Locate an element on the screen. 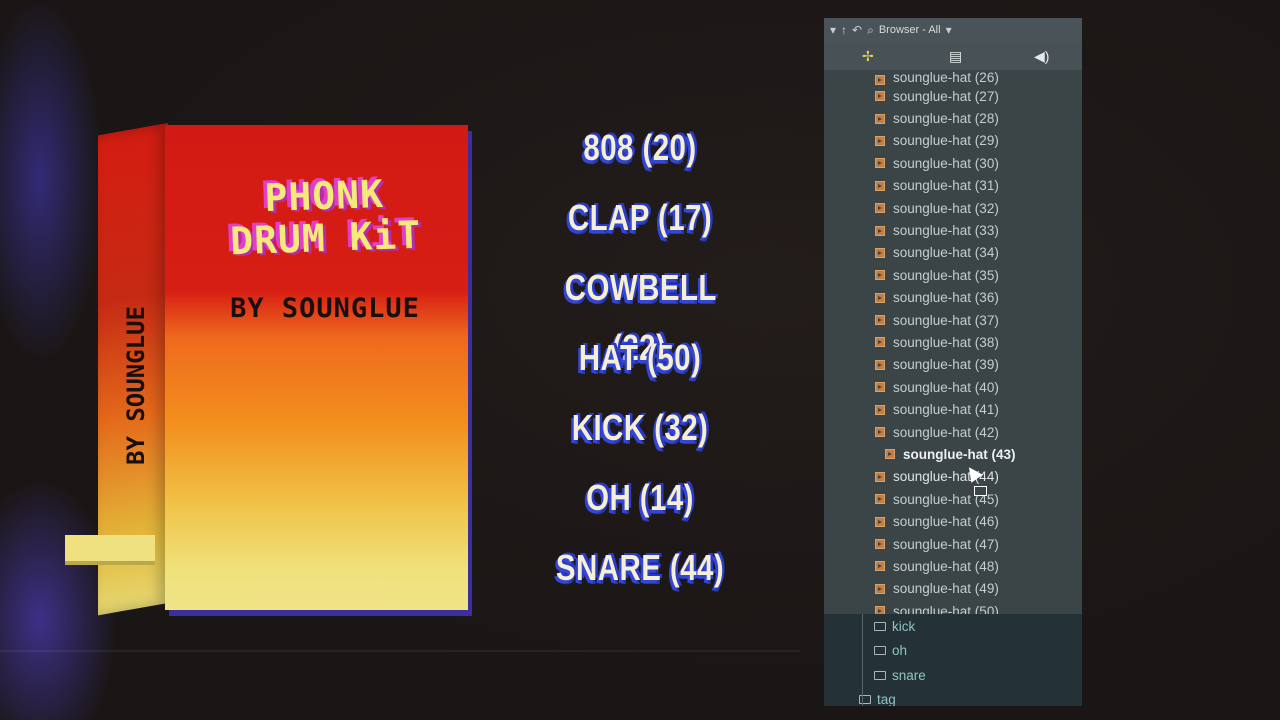 The image size is (1280, 720). box-side-byline: BY SOUNGLUE is located at coordinates (136, 385).